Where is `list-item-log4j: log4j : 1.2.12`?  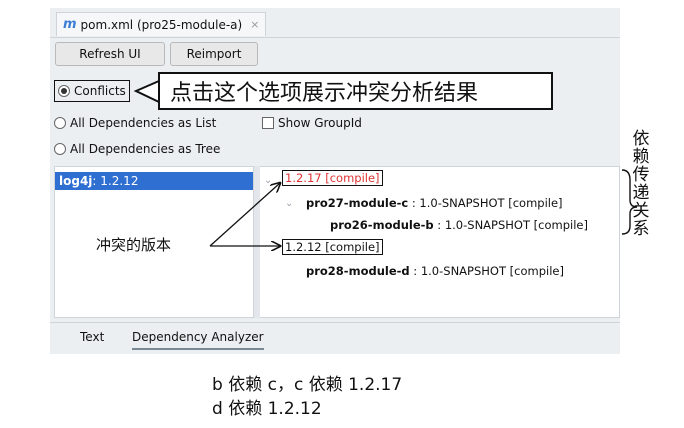
list-item-log4j: log4j : 1.2.12 is located at coordinates (154, 181).